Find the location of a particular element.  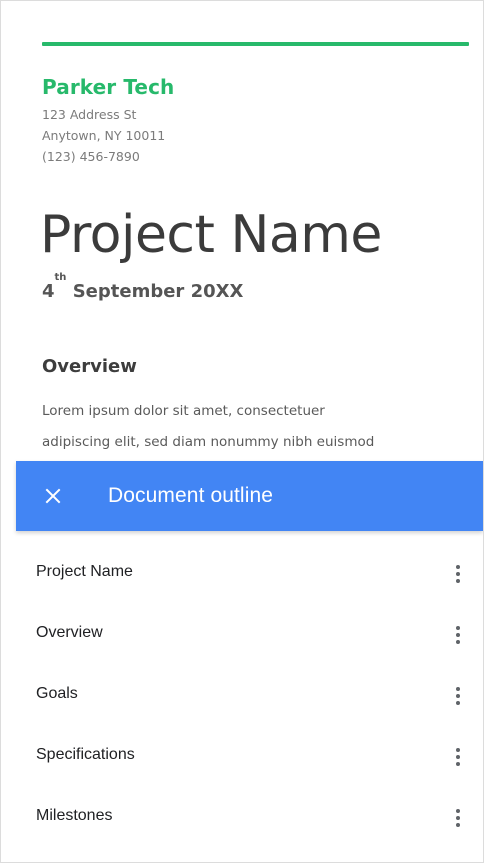

project-title: Project Name is located at coordinates (211, 235).